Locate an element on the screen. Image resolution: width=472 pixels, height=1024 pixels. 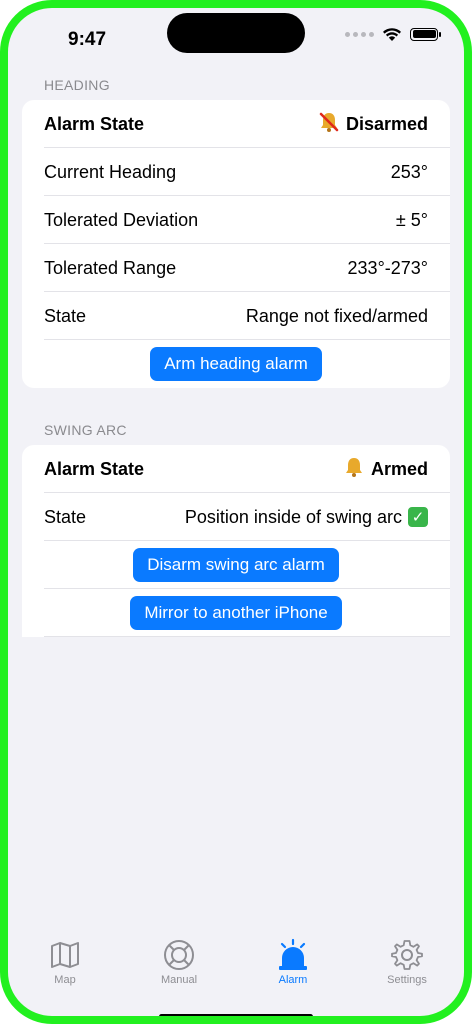
tab-alarm: Alarm is located at coordinates (293, 973).